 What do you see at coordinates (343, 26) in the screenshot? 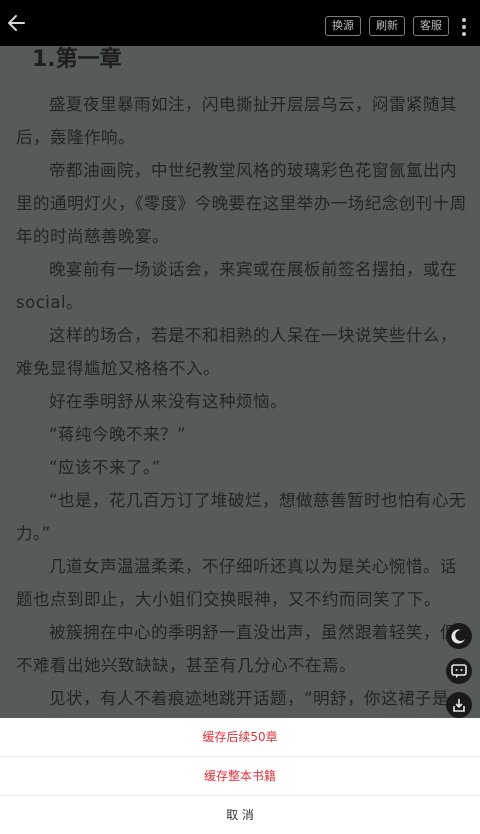
I see `change-source-button: 换源` at bounding box center [343, 26].